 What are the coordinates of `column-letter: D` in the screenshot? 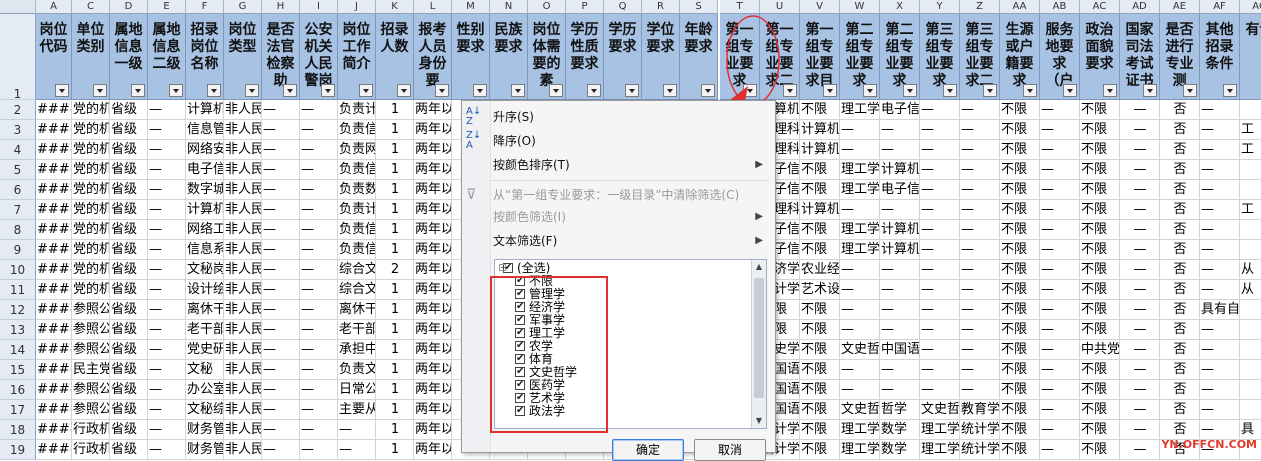 It's located at (129, 7).